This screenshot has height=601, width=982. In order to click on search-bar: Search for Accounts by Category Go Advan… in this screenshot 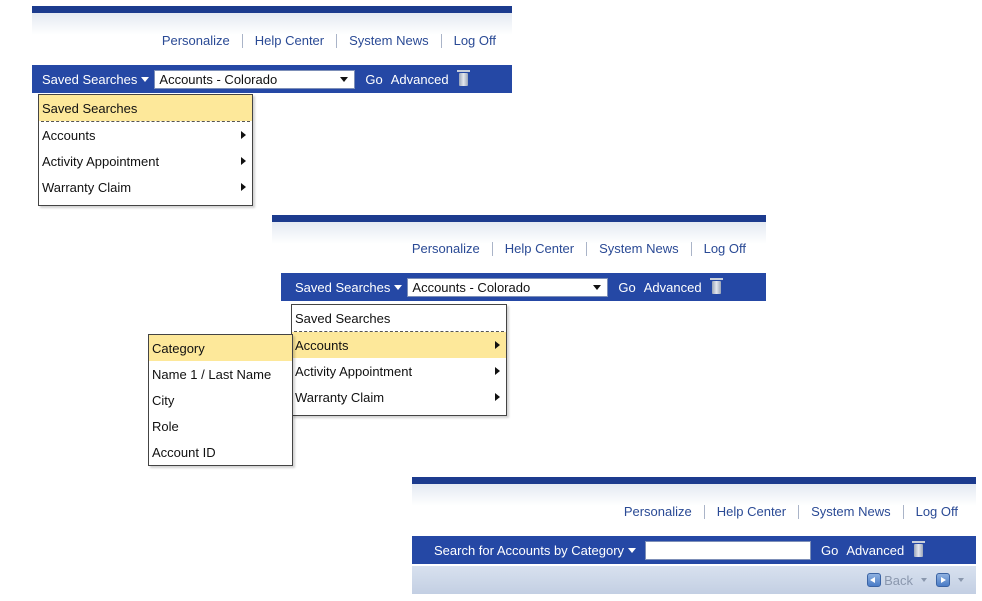, I will do `click(694, 550)`.